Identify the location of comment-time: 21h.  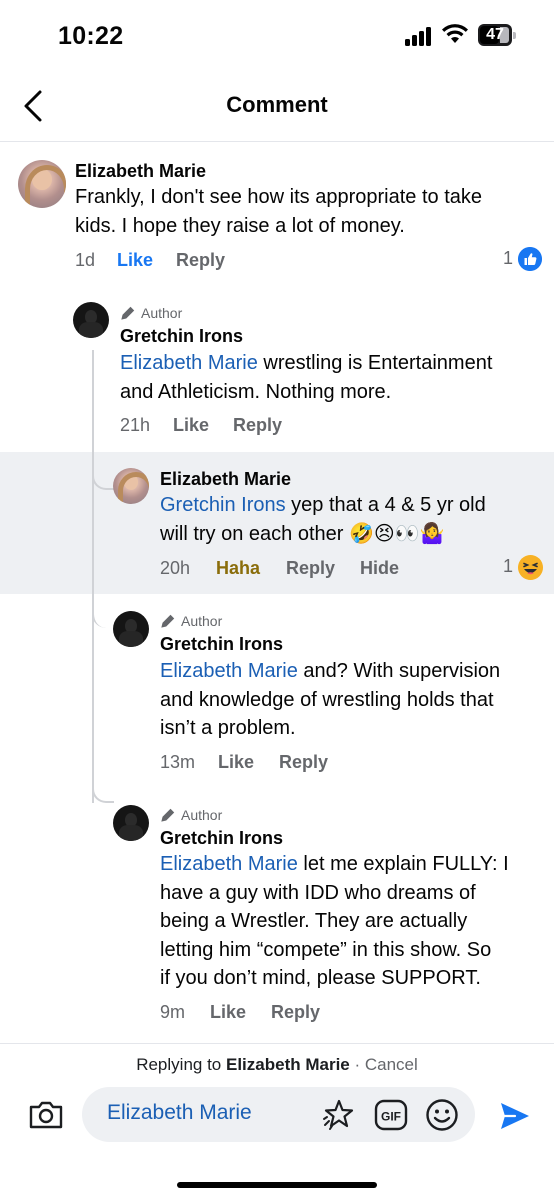
(135, 425).